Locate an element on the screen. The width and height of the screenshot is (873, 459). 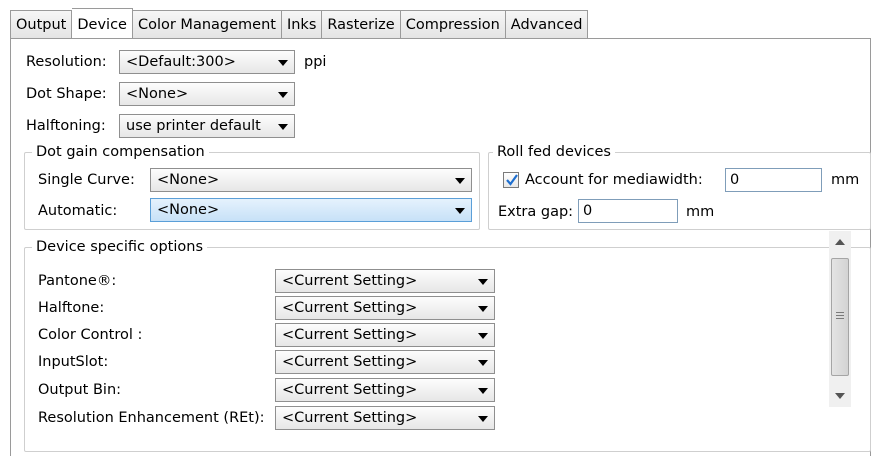
tab-advanced: Advanced is located at coordinates (547, 24).